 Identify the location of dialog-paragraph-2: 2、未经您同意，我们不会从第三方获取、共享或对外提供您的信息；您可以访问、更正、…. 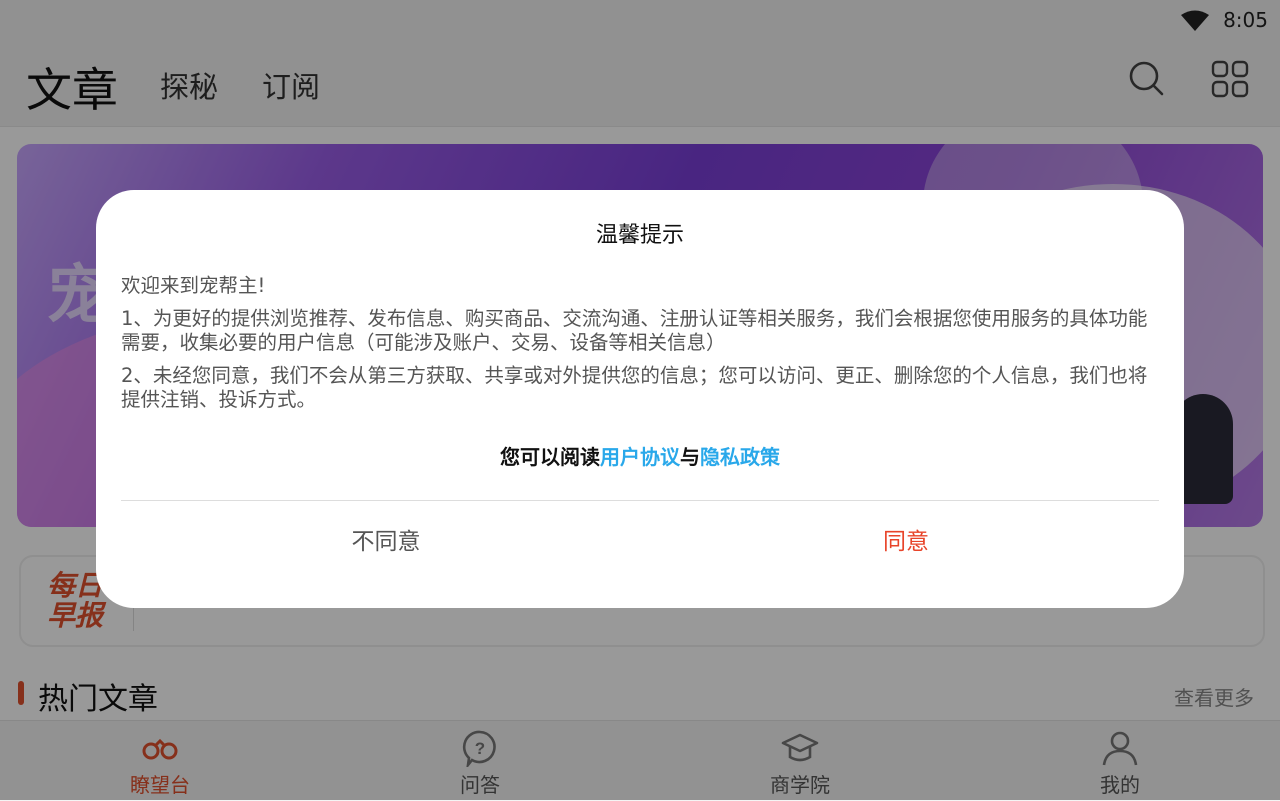
(634, 387).